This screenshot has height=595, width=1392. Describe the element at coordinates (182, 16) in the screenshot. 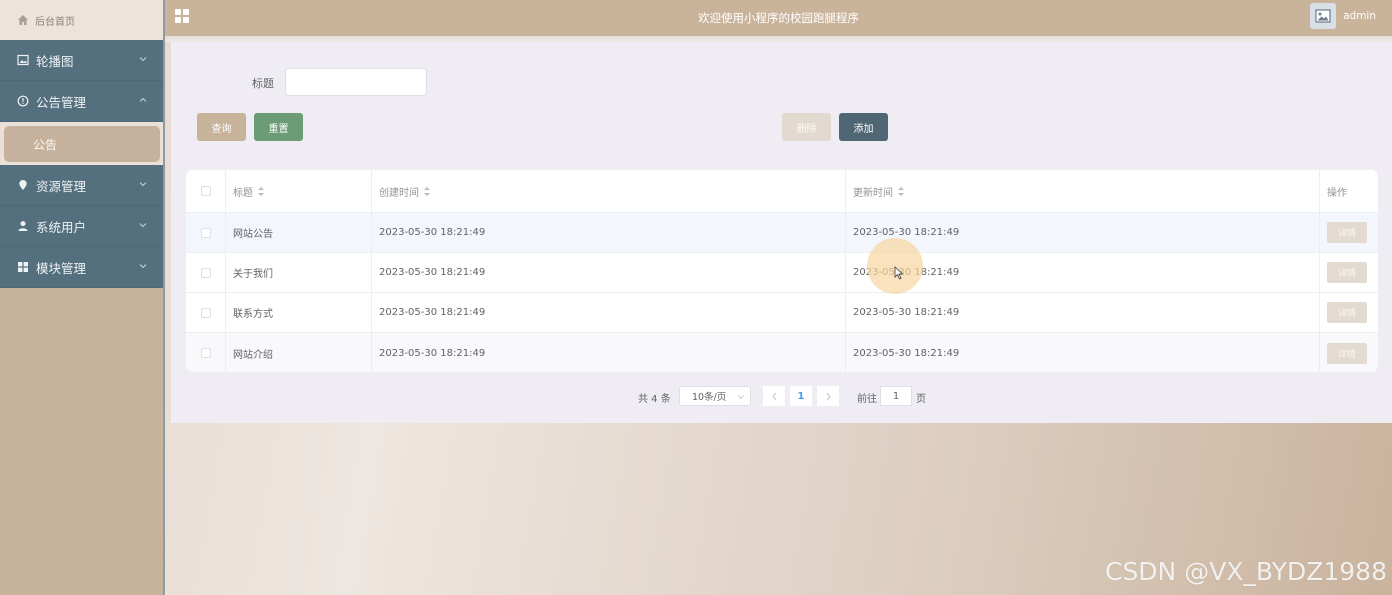

I see `grid-toggle-icon` at that location.